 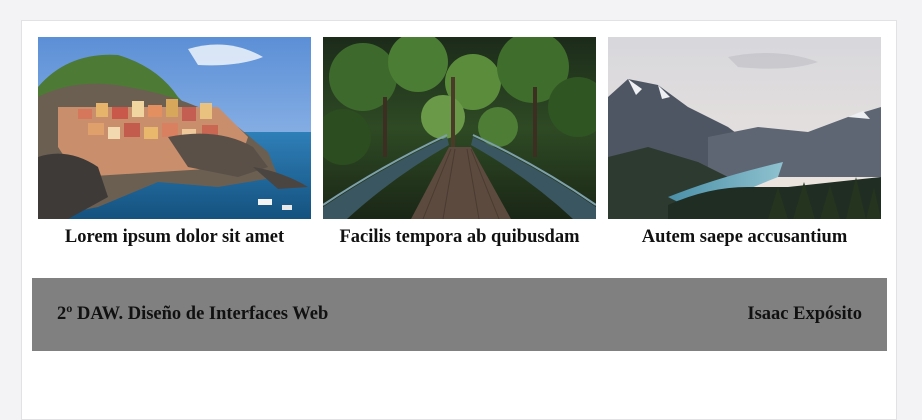 What do you see at coordinates (193, 314) in the screenshot?
I see `footer-course-title: 2º DAW. Diseño de Interfaces Web` at bounding box center [193, 314].